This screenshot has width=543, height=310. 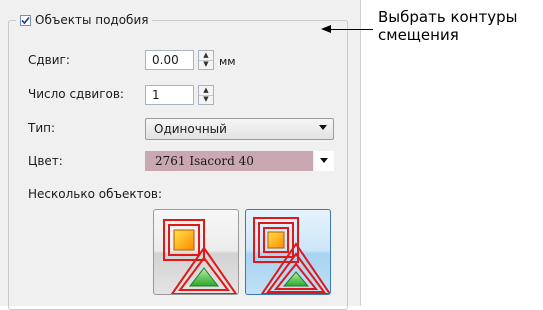 I want to click on type-label: Тип:, so click(x=42, y=128).